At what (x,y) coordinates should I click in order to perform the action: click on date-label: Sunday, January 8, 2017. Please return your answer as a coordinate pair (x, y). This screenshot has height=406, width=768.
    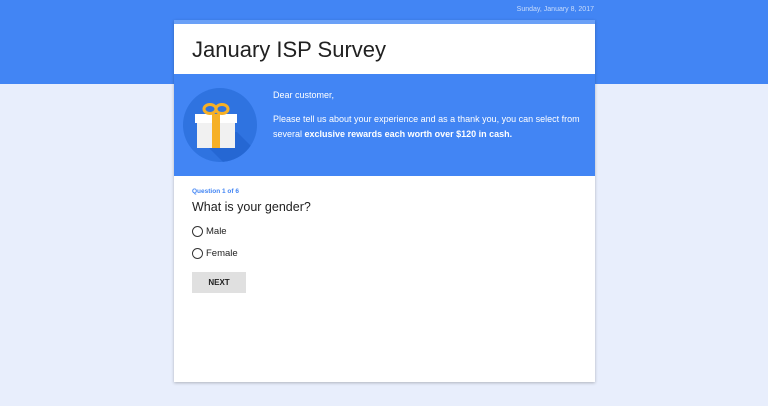
    Looking at the image, I should click on (555, 9).